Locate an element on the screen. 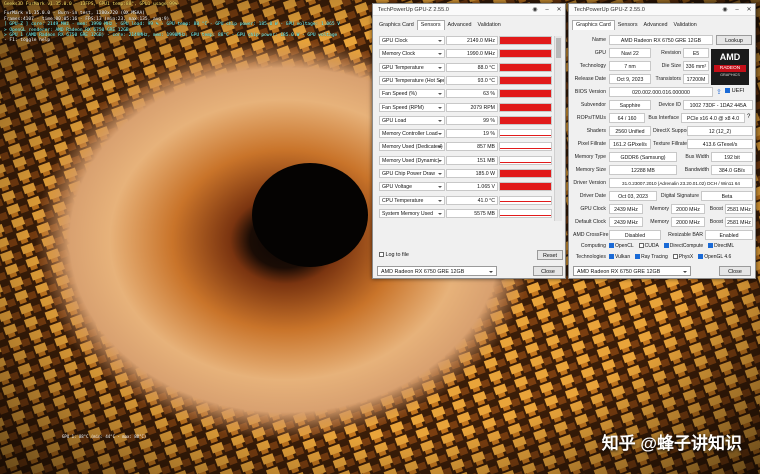 Image resolution: width=760 pixels, height=474 pixels. sensor-graph-line is located at coordinates (525, 215).